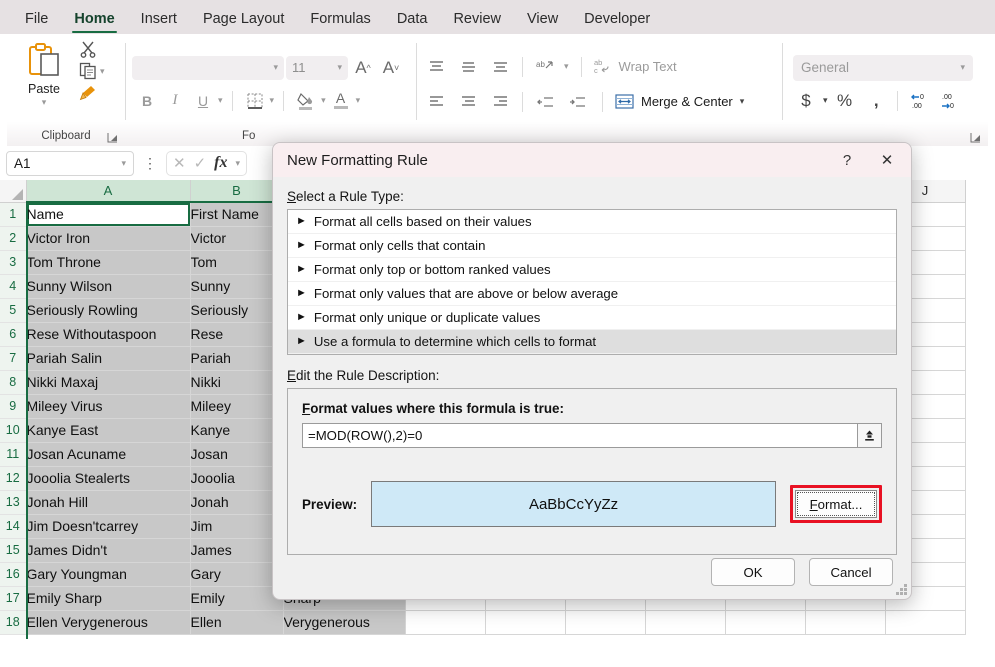  I want to click on help-button: ?, so click(847, 160).